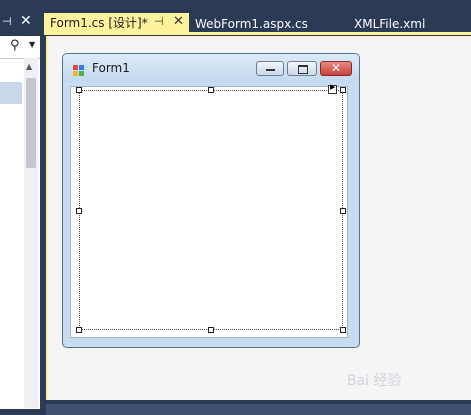  I want to click on left-search-box: ⚲ ▼, so click(20, 47).